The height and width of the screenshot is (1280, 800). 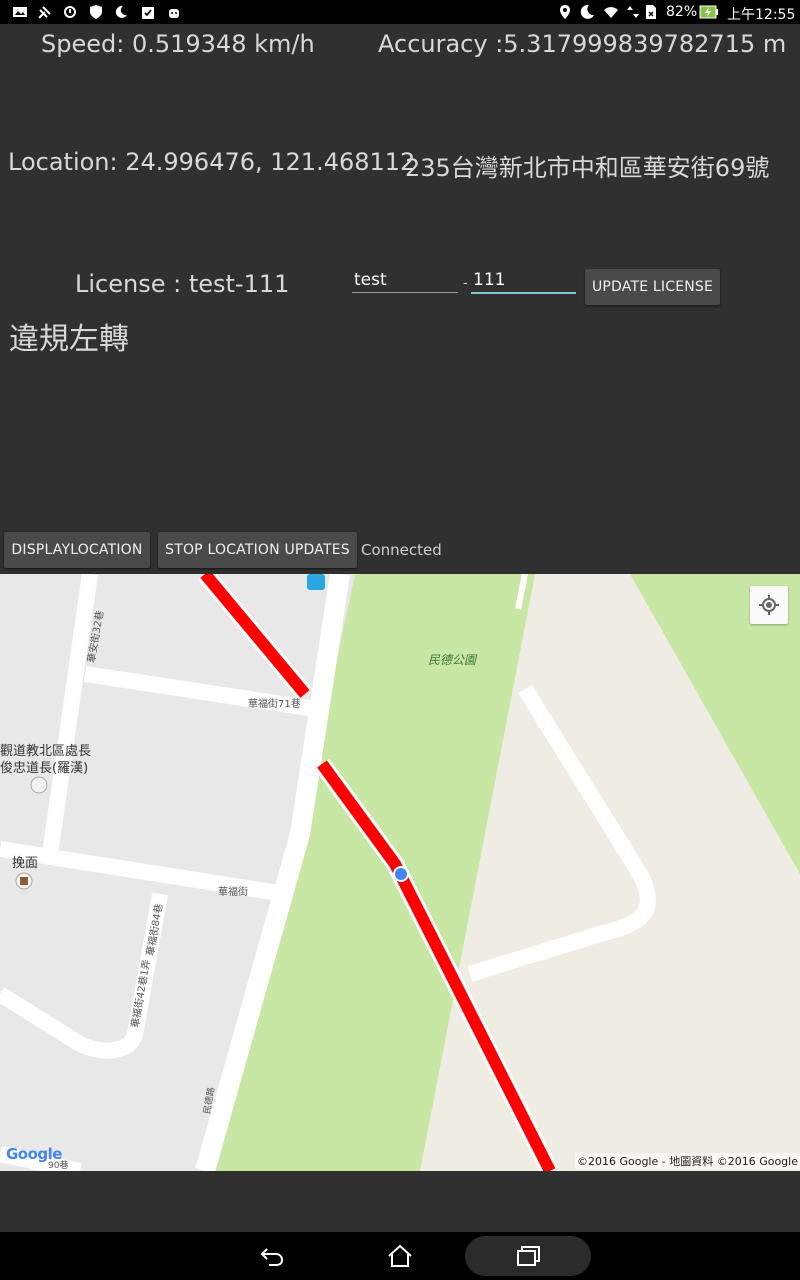 I want to click on huafu-street-label: 華福街, so click(x=233, y=892).